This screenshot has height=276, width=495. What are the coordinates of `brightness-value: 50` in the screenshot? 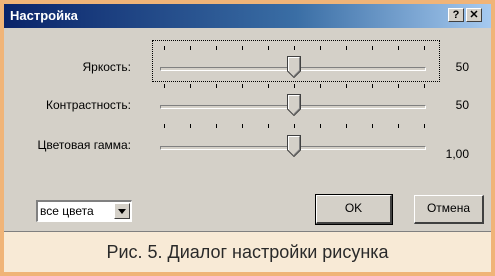 It's located at (462, 67).